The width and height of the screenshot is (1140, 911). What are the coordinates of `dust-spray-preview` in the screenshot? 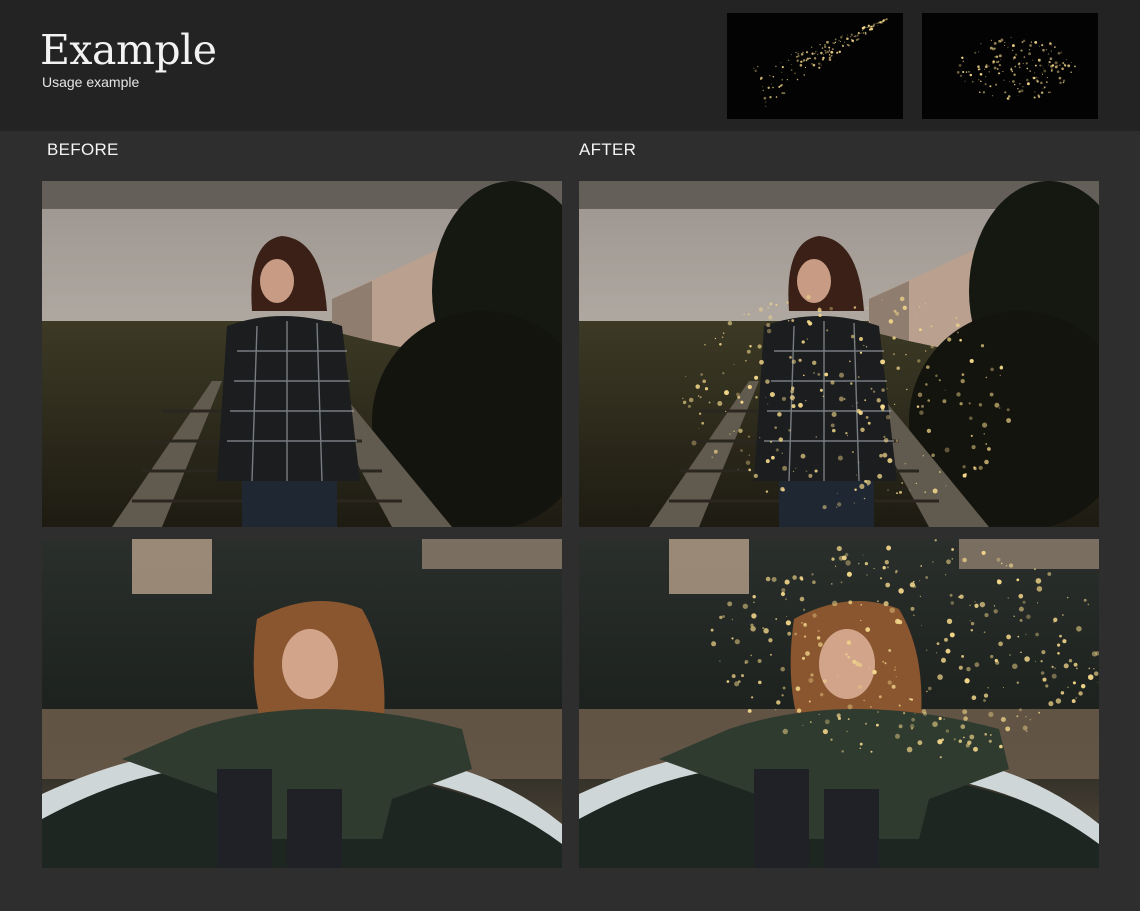 It's located at (815, 66).